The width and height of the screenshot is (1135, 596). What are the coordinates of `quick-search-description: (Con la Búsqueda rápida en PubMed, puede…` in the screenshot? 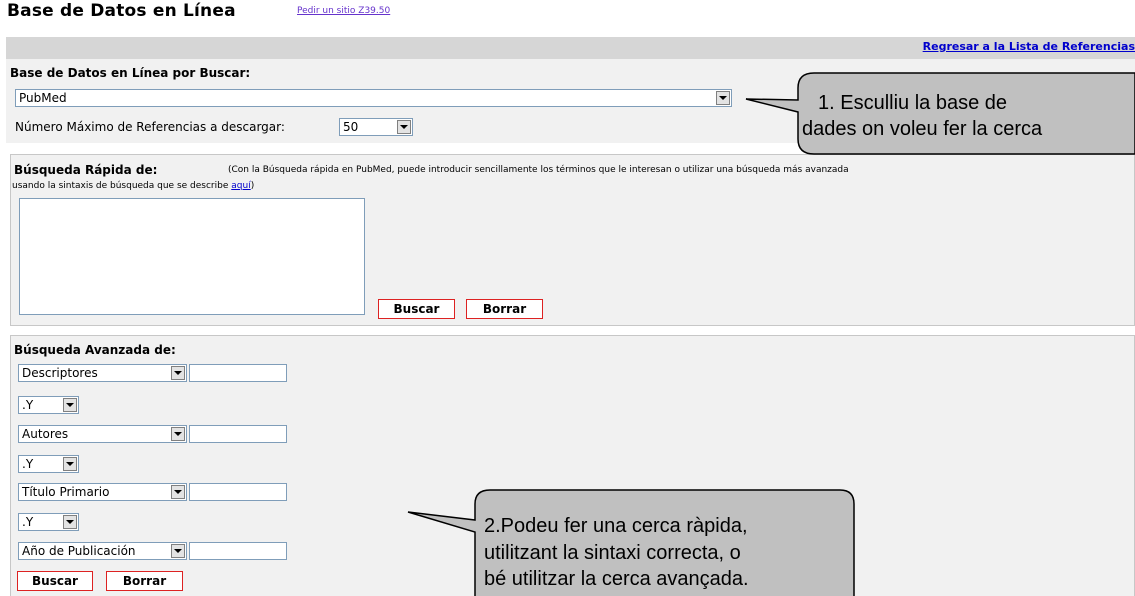 It's located at (538, 170).